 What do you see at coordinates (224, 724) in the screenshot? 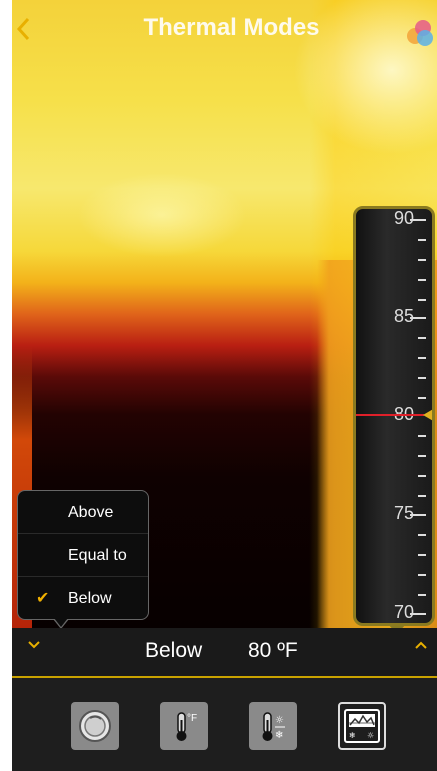
I see `mode-toolbar: °F ☼ ❄ ❄ ☼` at bounding box center [224, 724].